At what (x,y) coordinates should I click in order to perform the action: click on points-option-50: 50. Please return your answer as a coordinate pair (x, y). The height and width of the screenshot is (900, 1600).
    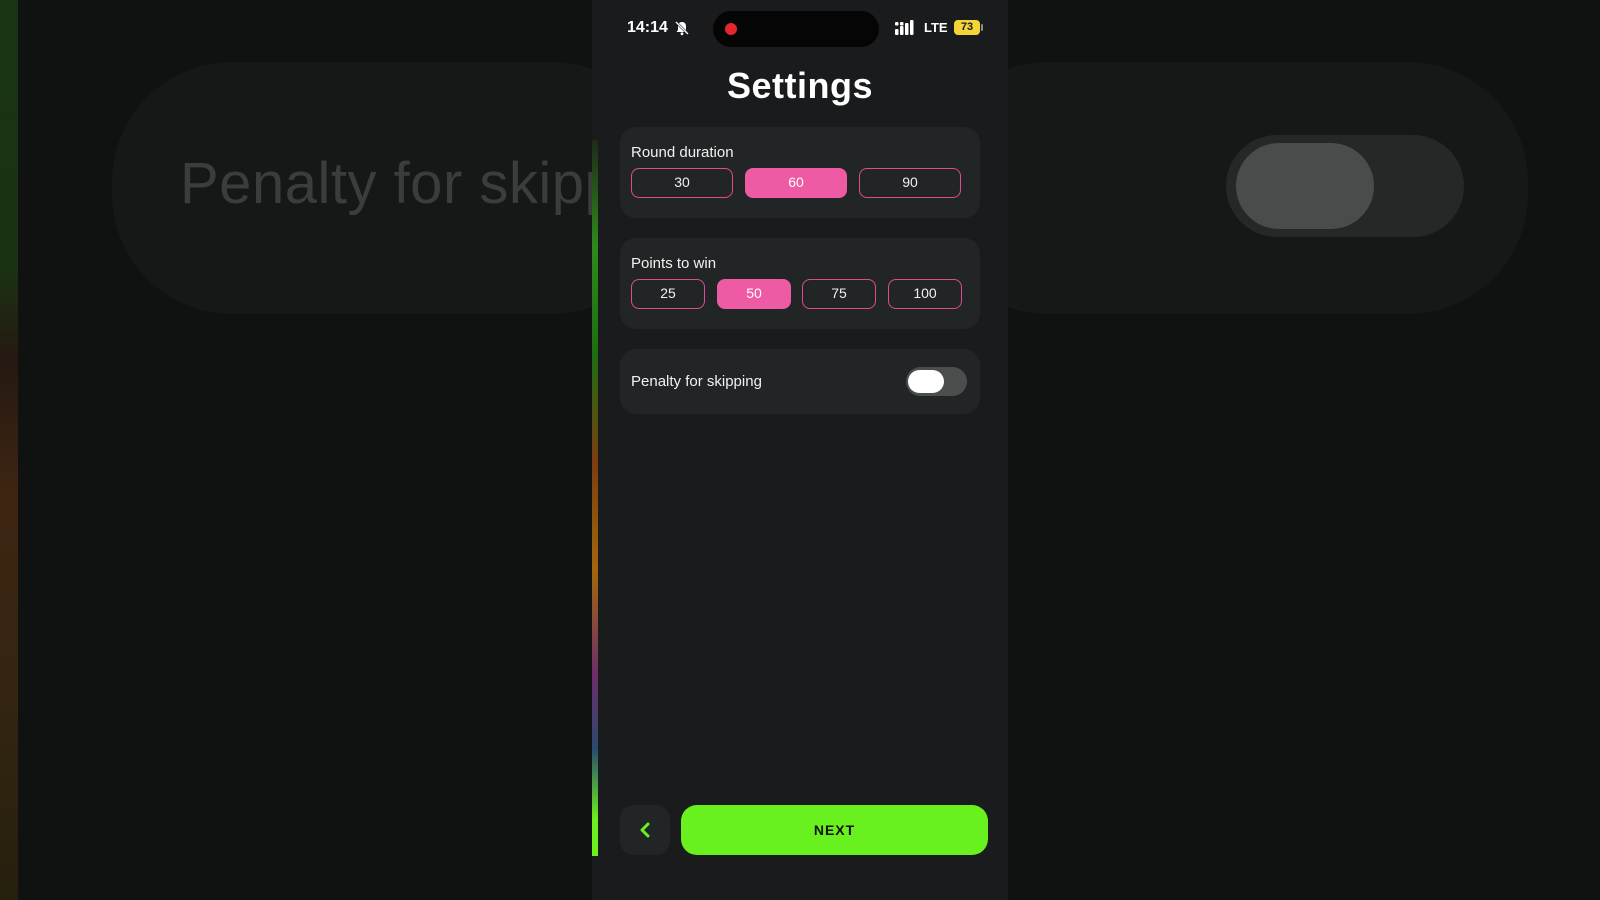
    Looking at the image, I should click on (754, 294).